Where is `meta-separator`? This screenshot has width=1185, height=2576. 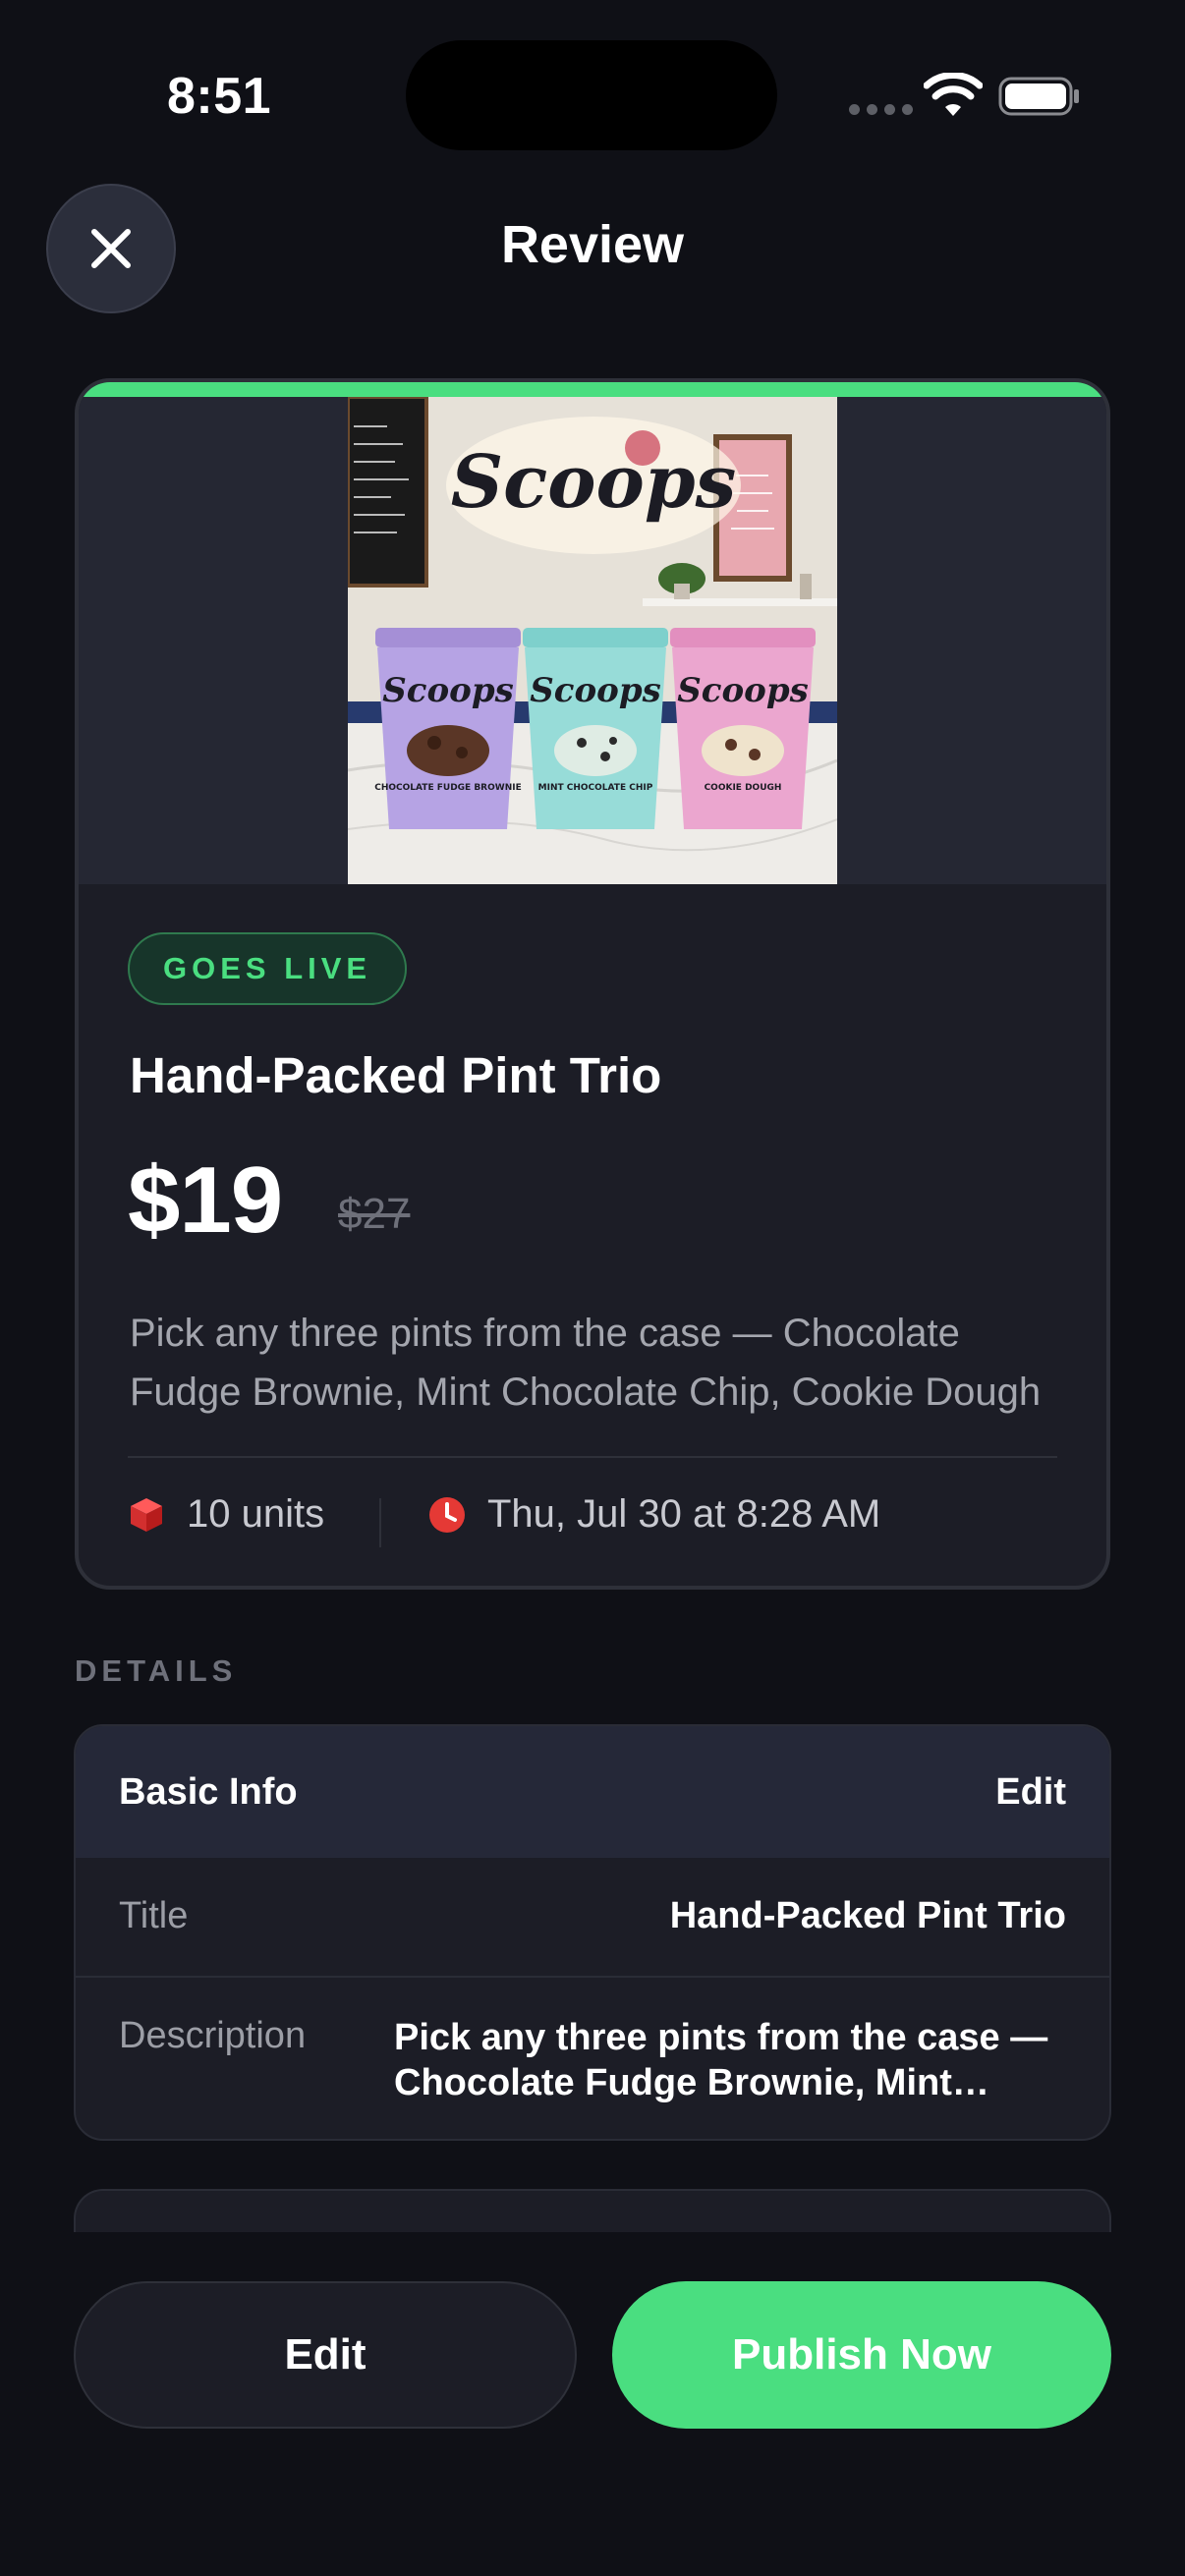
meta-separator is located at coordinates (380, 1522).